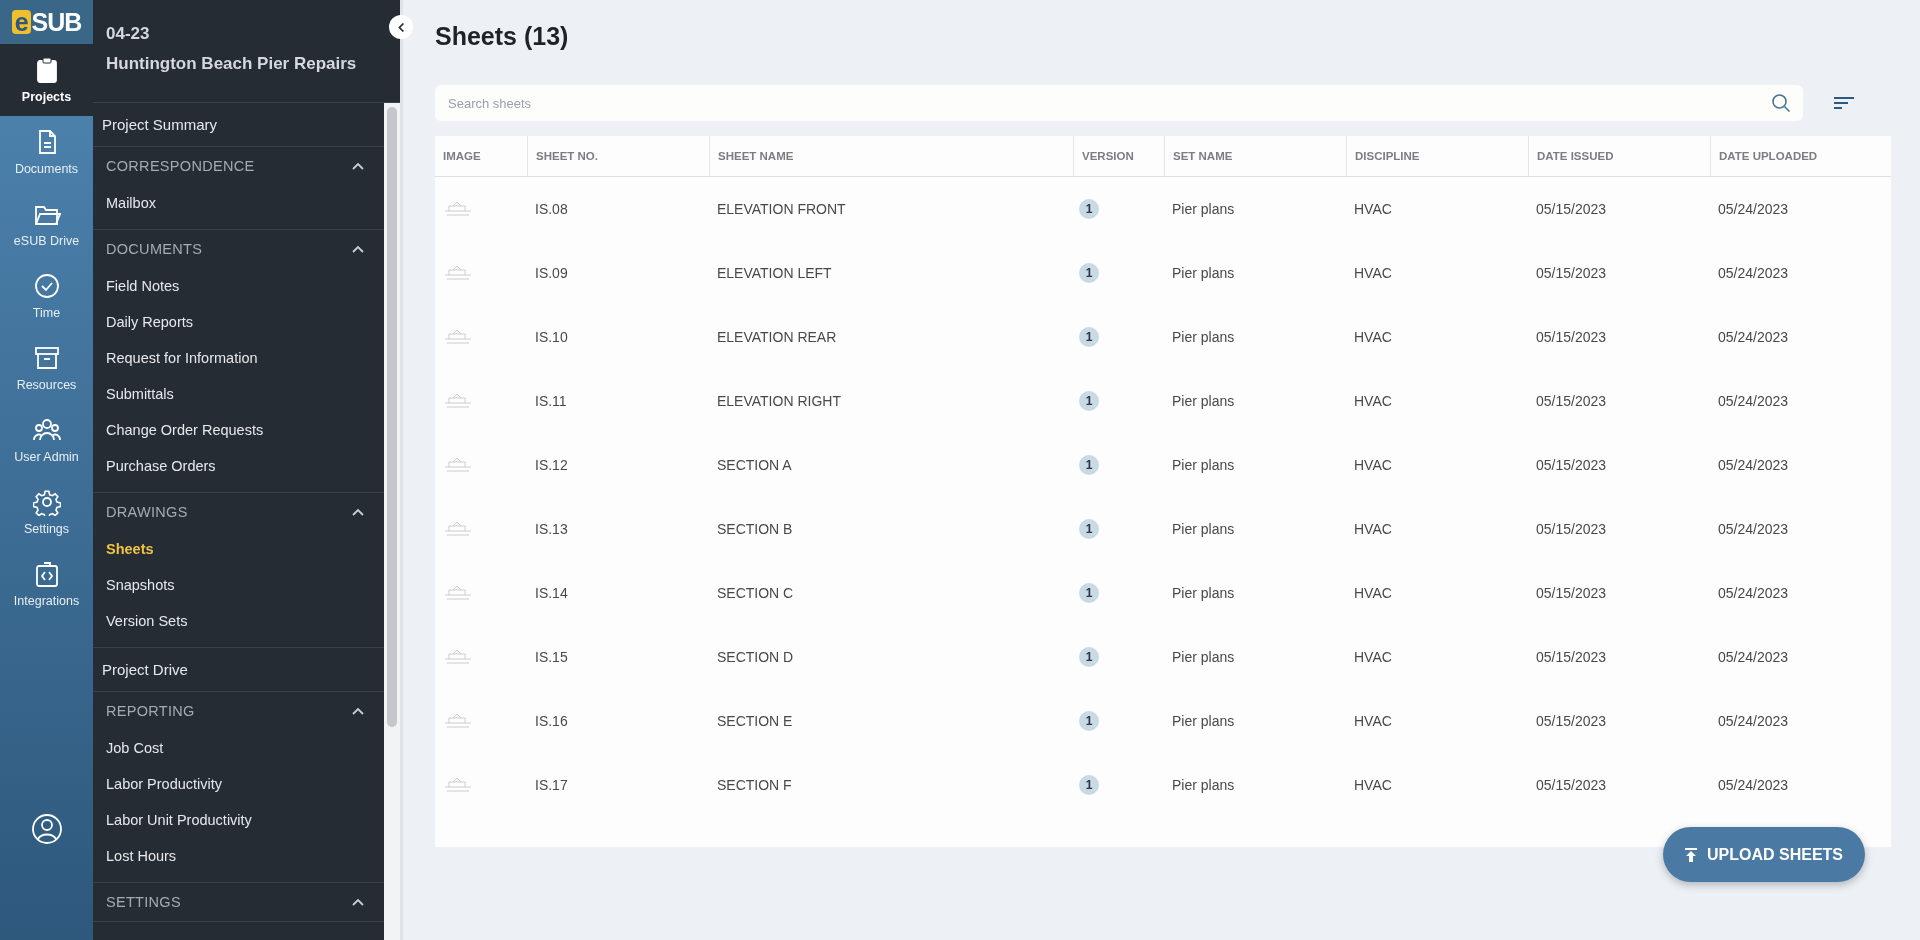 This screenshot has height=940, width=1920. I want to click on column-header: SHEET NAME, so click(756, 156).